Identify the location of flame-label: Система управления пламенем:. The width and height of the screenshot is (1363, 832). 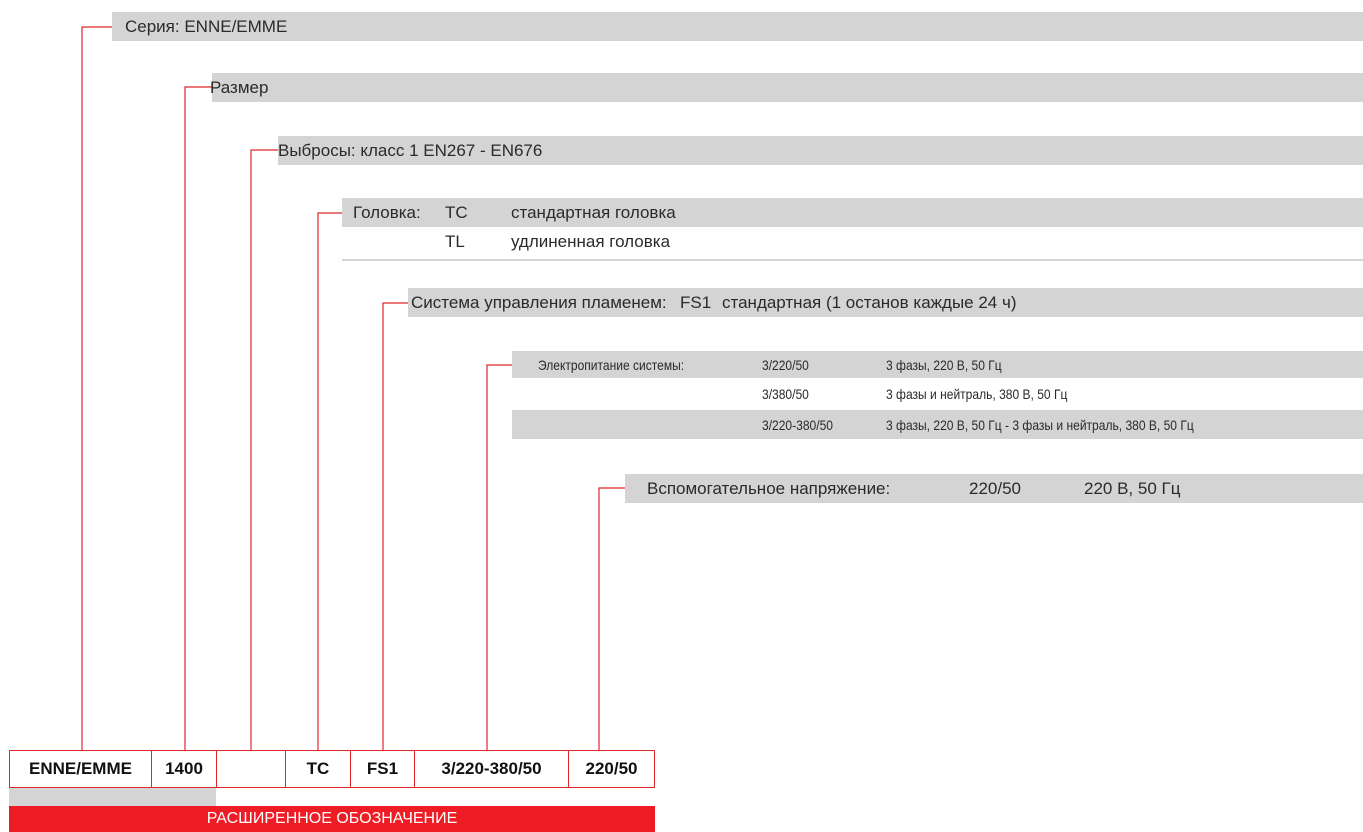
(539, 302).